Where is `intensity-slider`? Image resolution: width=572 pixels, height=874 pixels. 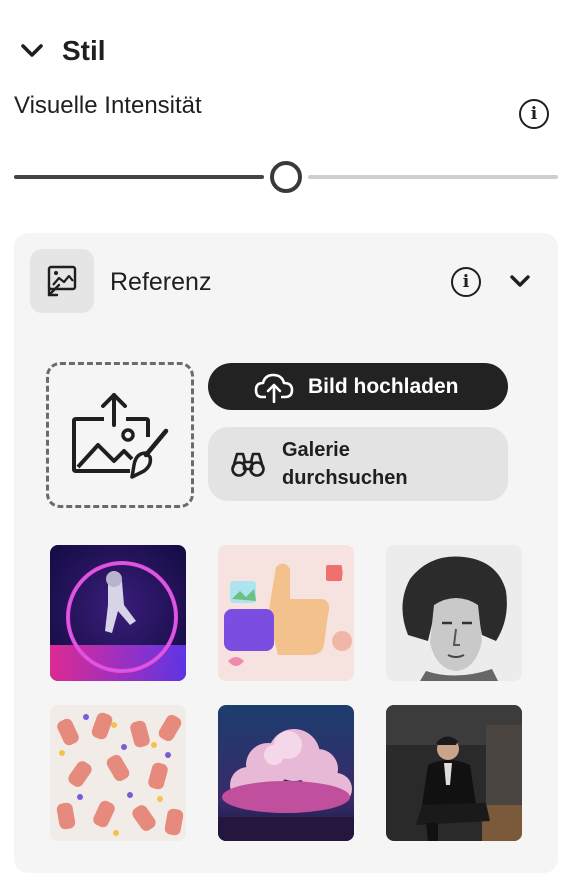 intensity-slider is located at coordinates (286, 178).